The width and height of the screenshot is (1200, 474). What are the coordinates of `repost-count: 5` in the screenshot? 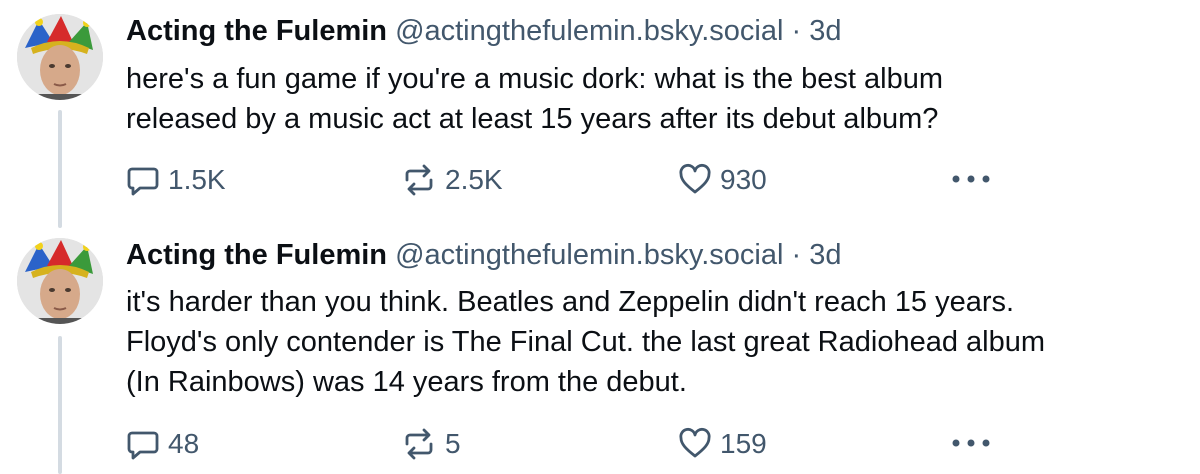 It's located at (453, 443).